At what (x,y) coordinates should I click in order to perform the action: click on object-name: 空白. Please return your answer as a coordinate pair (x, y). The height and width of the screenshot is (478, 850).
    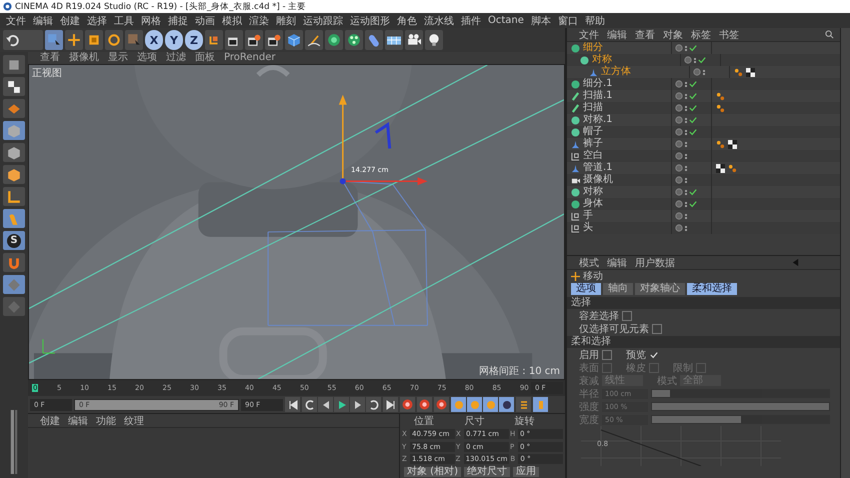
    Looking at the image, I should click on (593, 156).